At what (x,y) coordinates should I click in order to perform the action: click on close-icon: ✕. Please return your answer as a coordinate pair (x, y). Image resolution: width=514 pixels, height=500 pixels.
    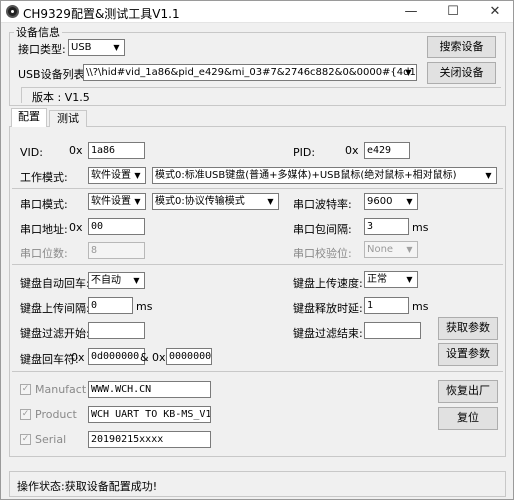
    Looking at the image, I should click on (495, 12).